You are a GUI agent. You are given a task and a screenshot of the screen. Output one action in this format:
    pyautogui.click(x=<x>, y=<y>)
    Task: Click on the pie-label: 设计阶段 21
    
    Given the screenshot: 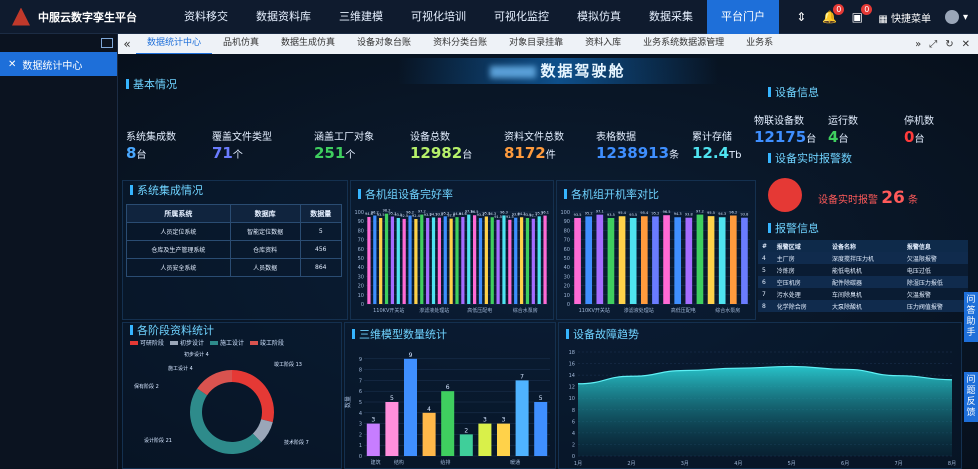 What is the action you would take?
    pyautogui.click(x=158, y=440)
    